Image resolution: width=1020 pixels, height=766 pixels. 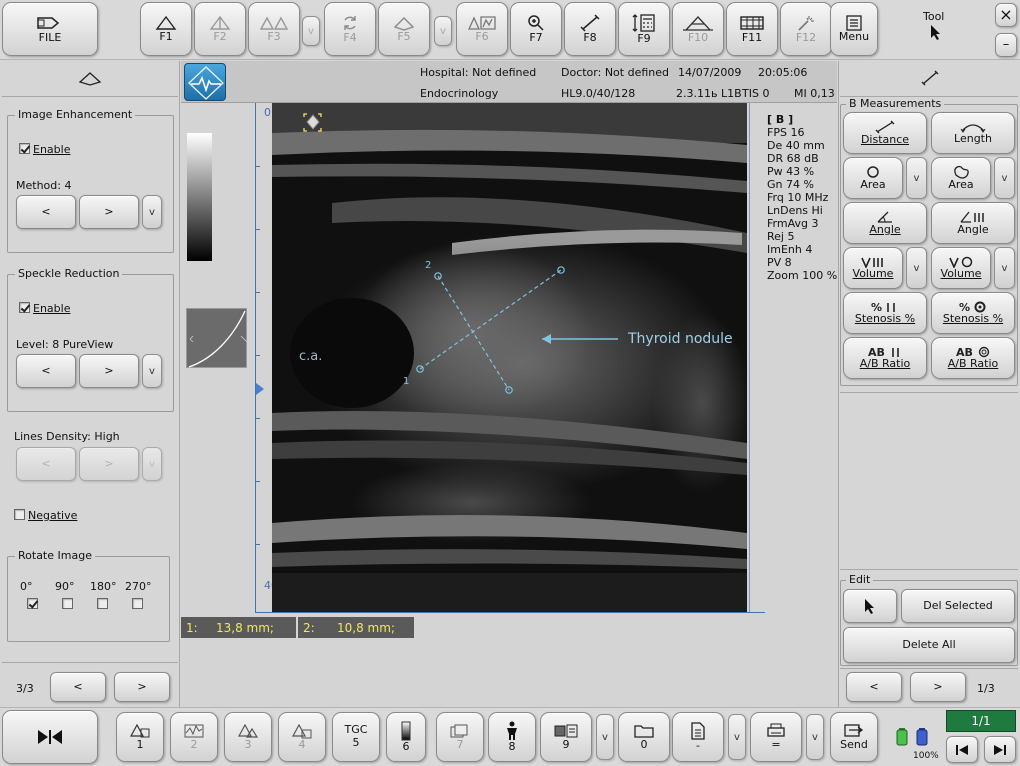 What do you see at coordinates (938, 687) in the screenshot?
I see `right-page-next-button: >` at bounding box center [938, 687].